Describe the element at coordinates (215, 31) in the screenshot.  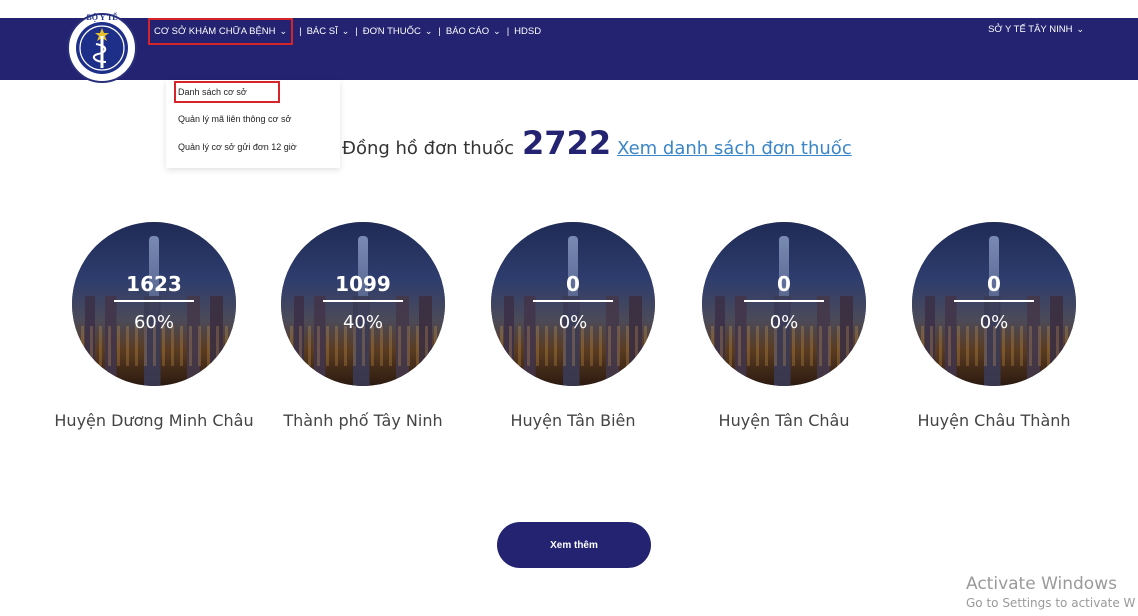
I see `nav-label: CƠ SỞ KHÁM CHỮA BỆNH` at that location.